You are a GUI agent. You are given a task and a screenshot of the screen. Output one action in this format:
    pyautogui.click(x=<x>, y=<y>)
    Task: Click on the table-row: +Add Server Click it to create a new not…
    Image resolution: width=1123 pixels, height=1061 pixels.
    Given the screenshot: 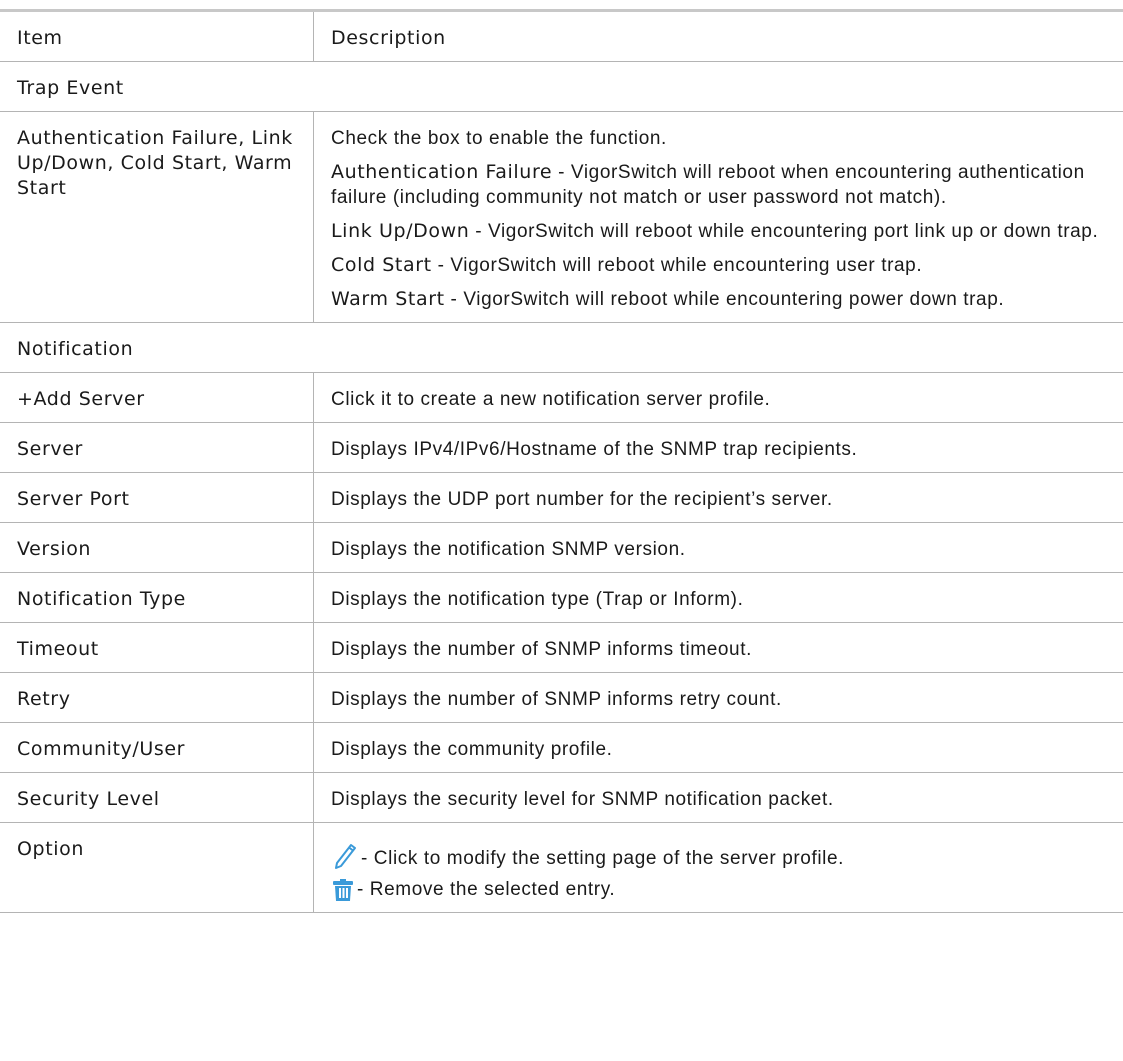 What is the action you would take?
    pyautogui.click(x=561, y=397)
    